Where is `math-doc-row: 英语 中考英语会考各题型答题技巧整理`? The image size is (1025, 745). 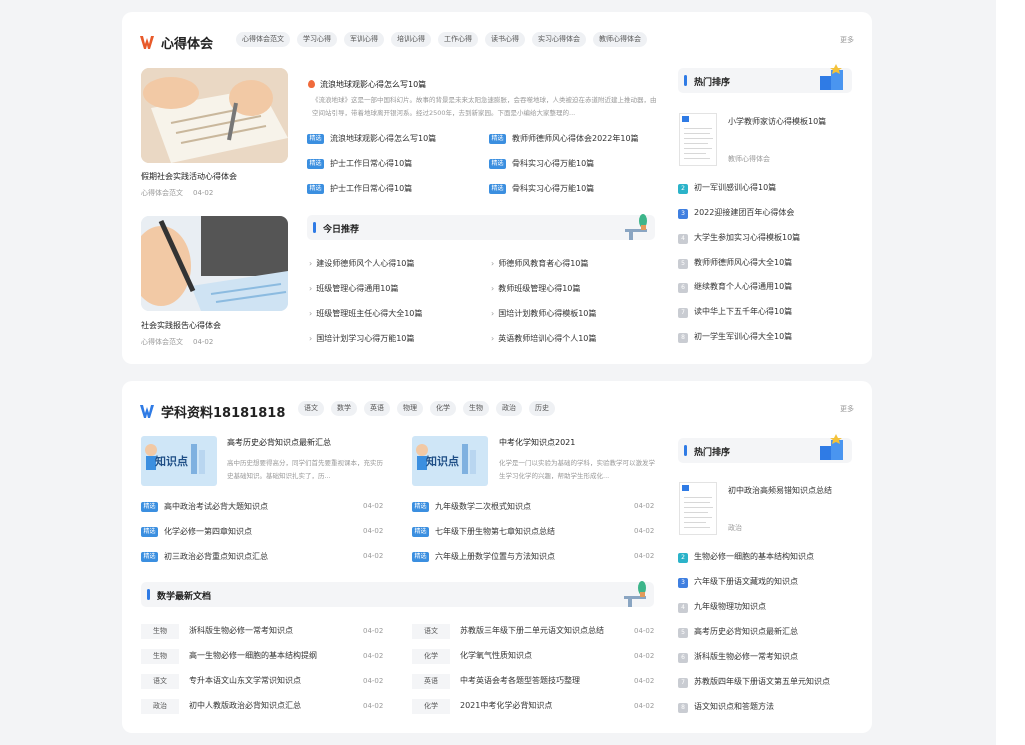 math-doc-row: 英语 中考英语会考各题型答题技巧整理 is located at coordinates (496, 681).